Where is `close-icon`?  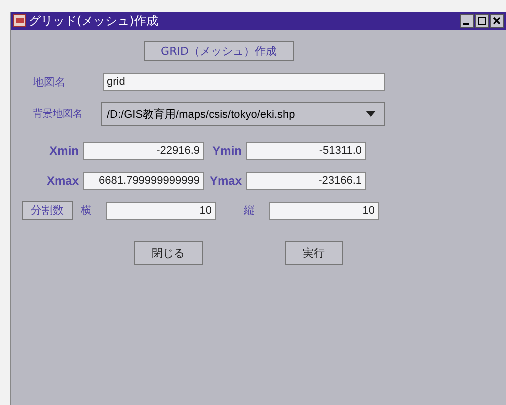
close-icon is located at coordinates (497, 21).